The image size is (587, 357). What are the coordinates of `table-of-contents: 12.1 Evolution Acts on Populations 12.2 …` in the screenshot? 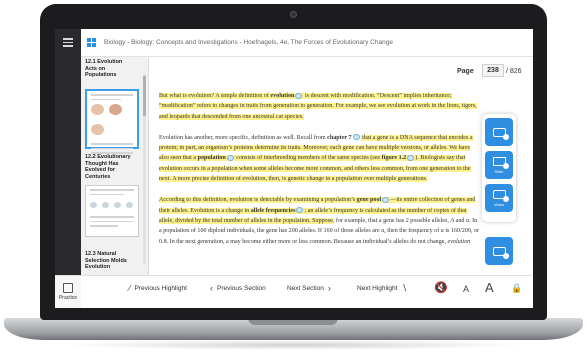 It's located at (115, 166).